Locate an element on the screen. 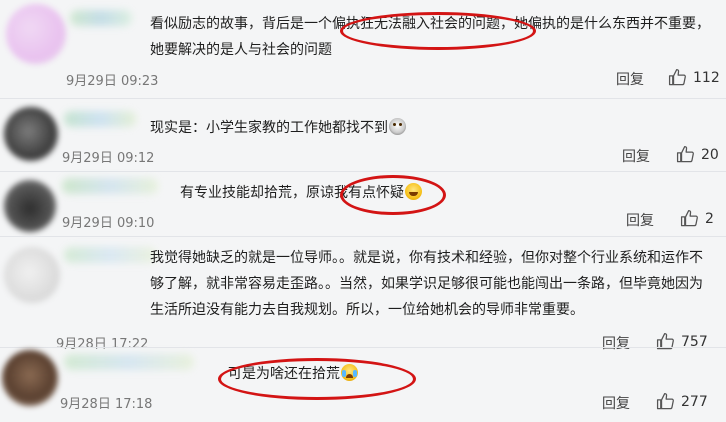 The image size is (726, 422). like-count: 2 is located at coordinates (709, 218).